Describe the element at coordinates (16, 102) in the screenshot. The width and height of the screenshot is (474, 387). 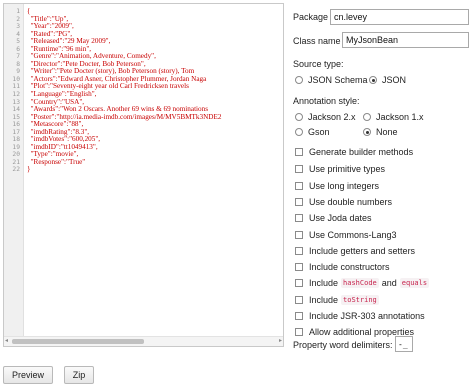
I see `line-number: 13` at that location.